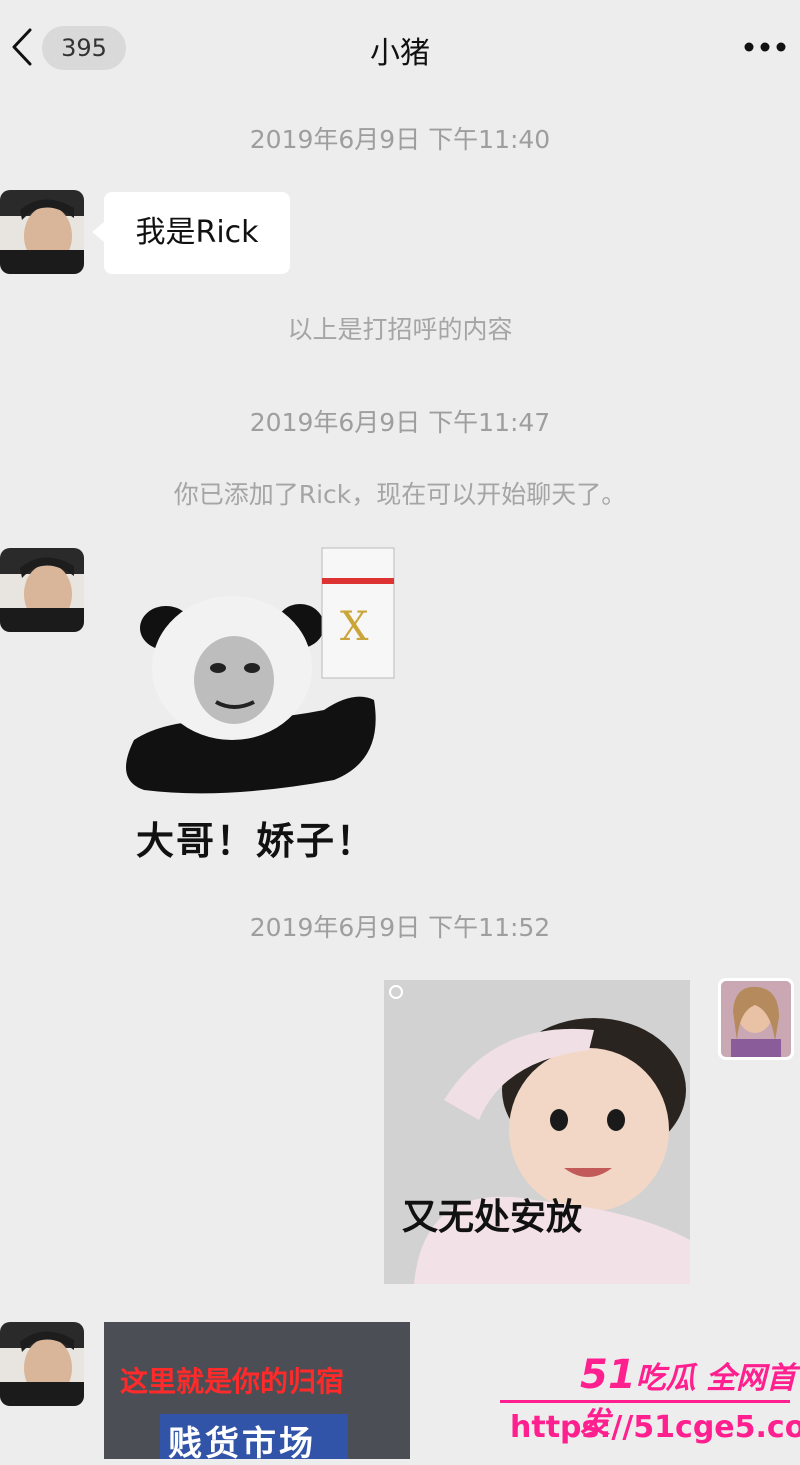  Describe the element at coordinates (608, 1375) in the screenshot. I see `watermark-number: 51` at that location.